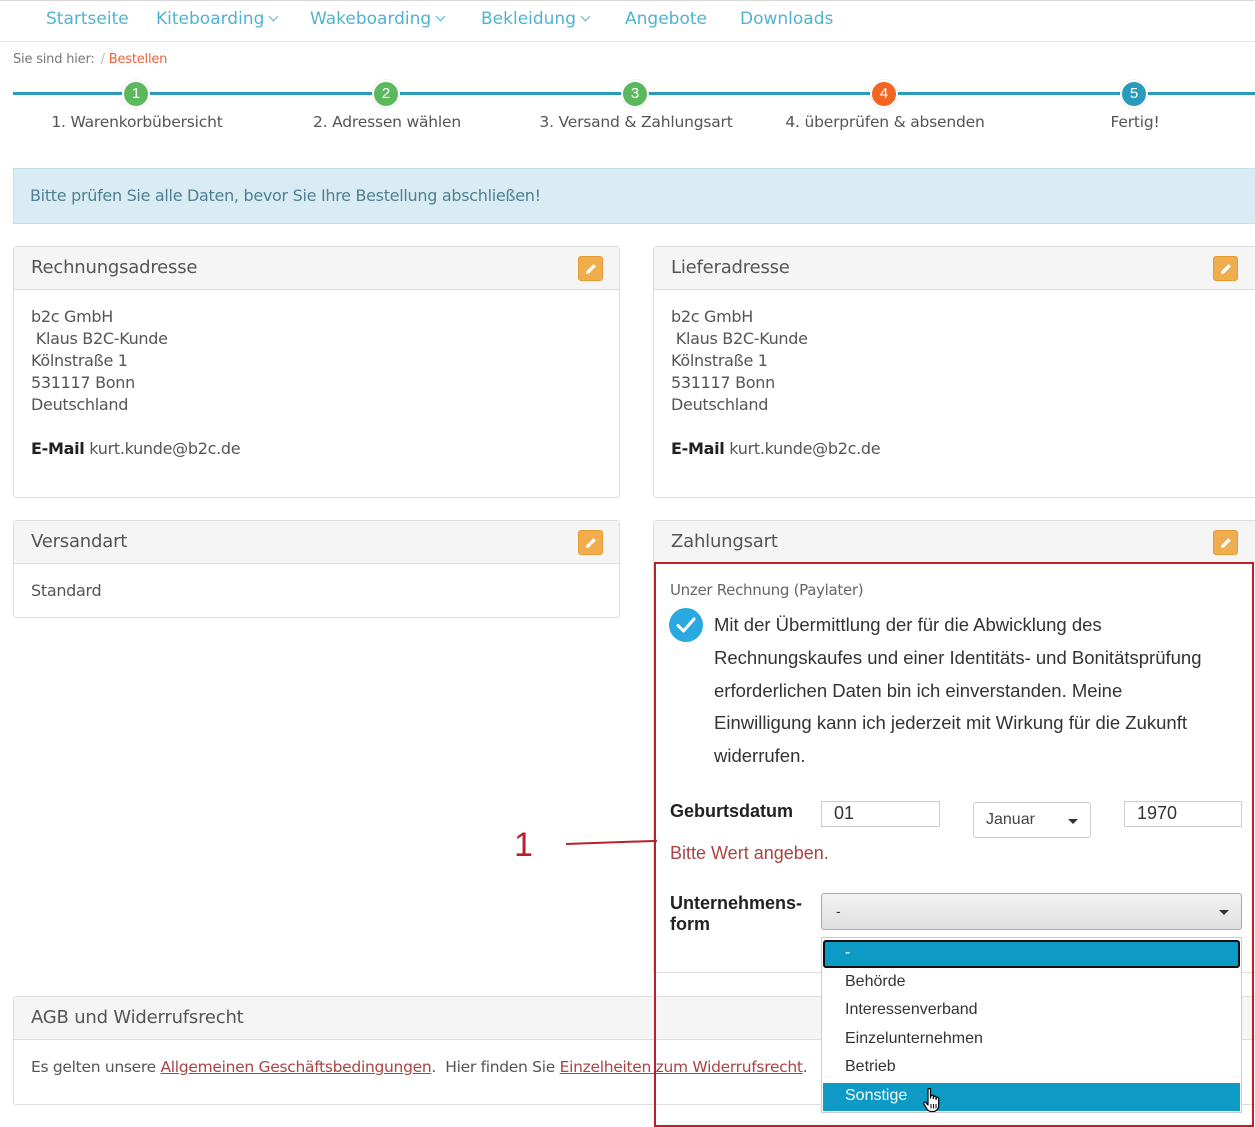 Image resolution: width=1255 pixels, height=1127 pixels. Describe the element at coordinates (79, 541) in the screenshot. I see `panel-title: Versandart` at that location.